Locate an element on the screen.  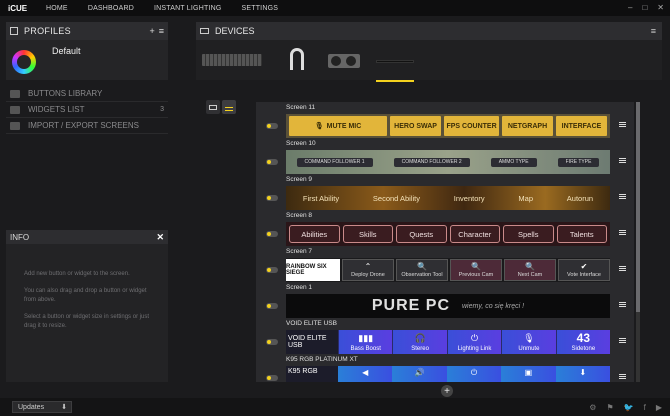
nav-dashboard: DASHBOARD is located at coordinates (111, 8).